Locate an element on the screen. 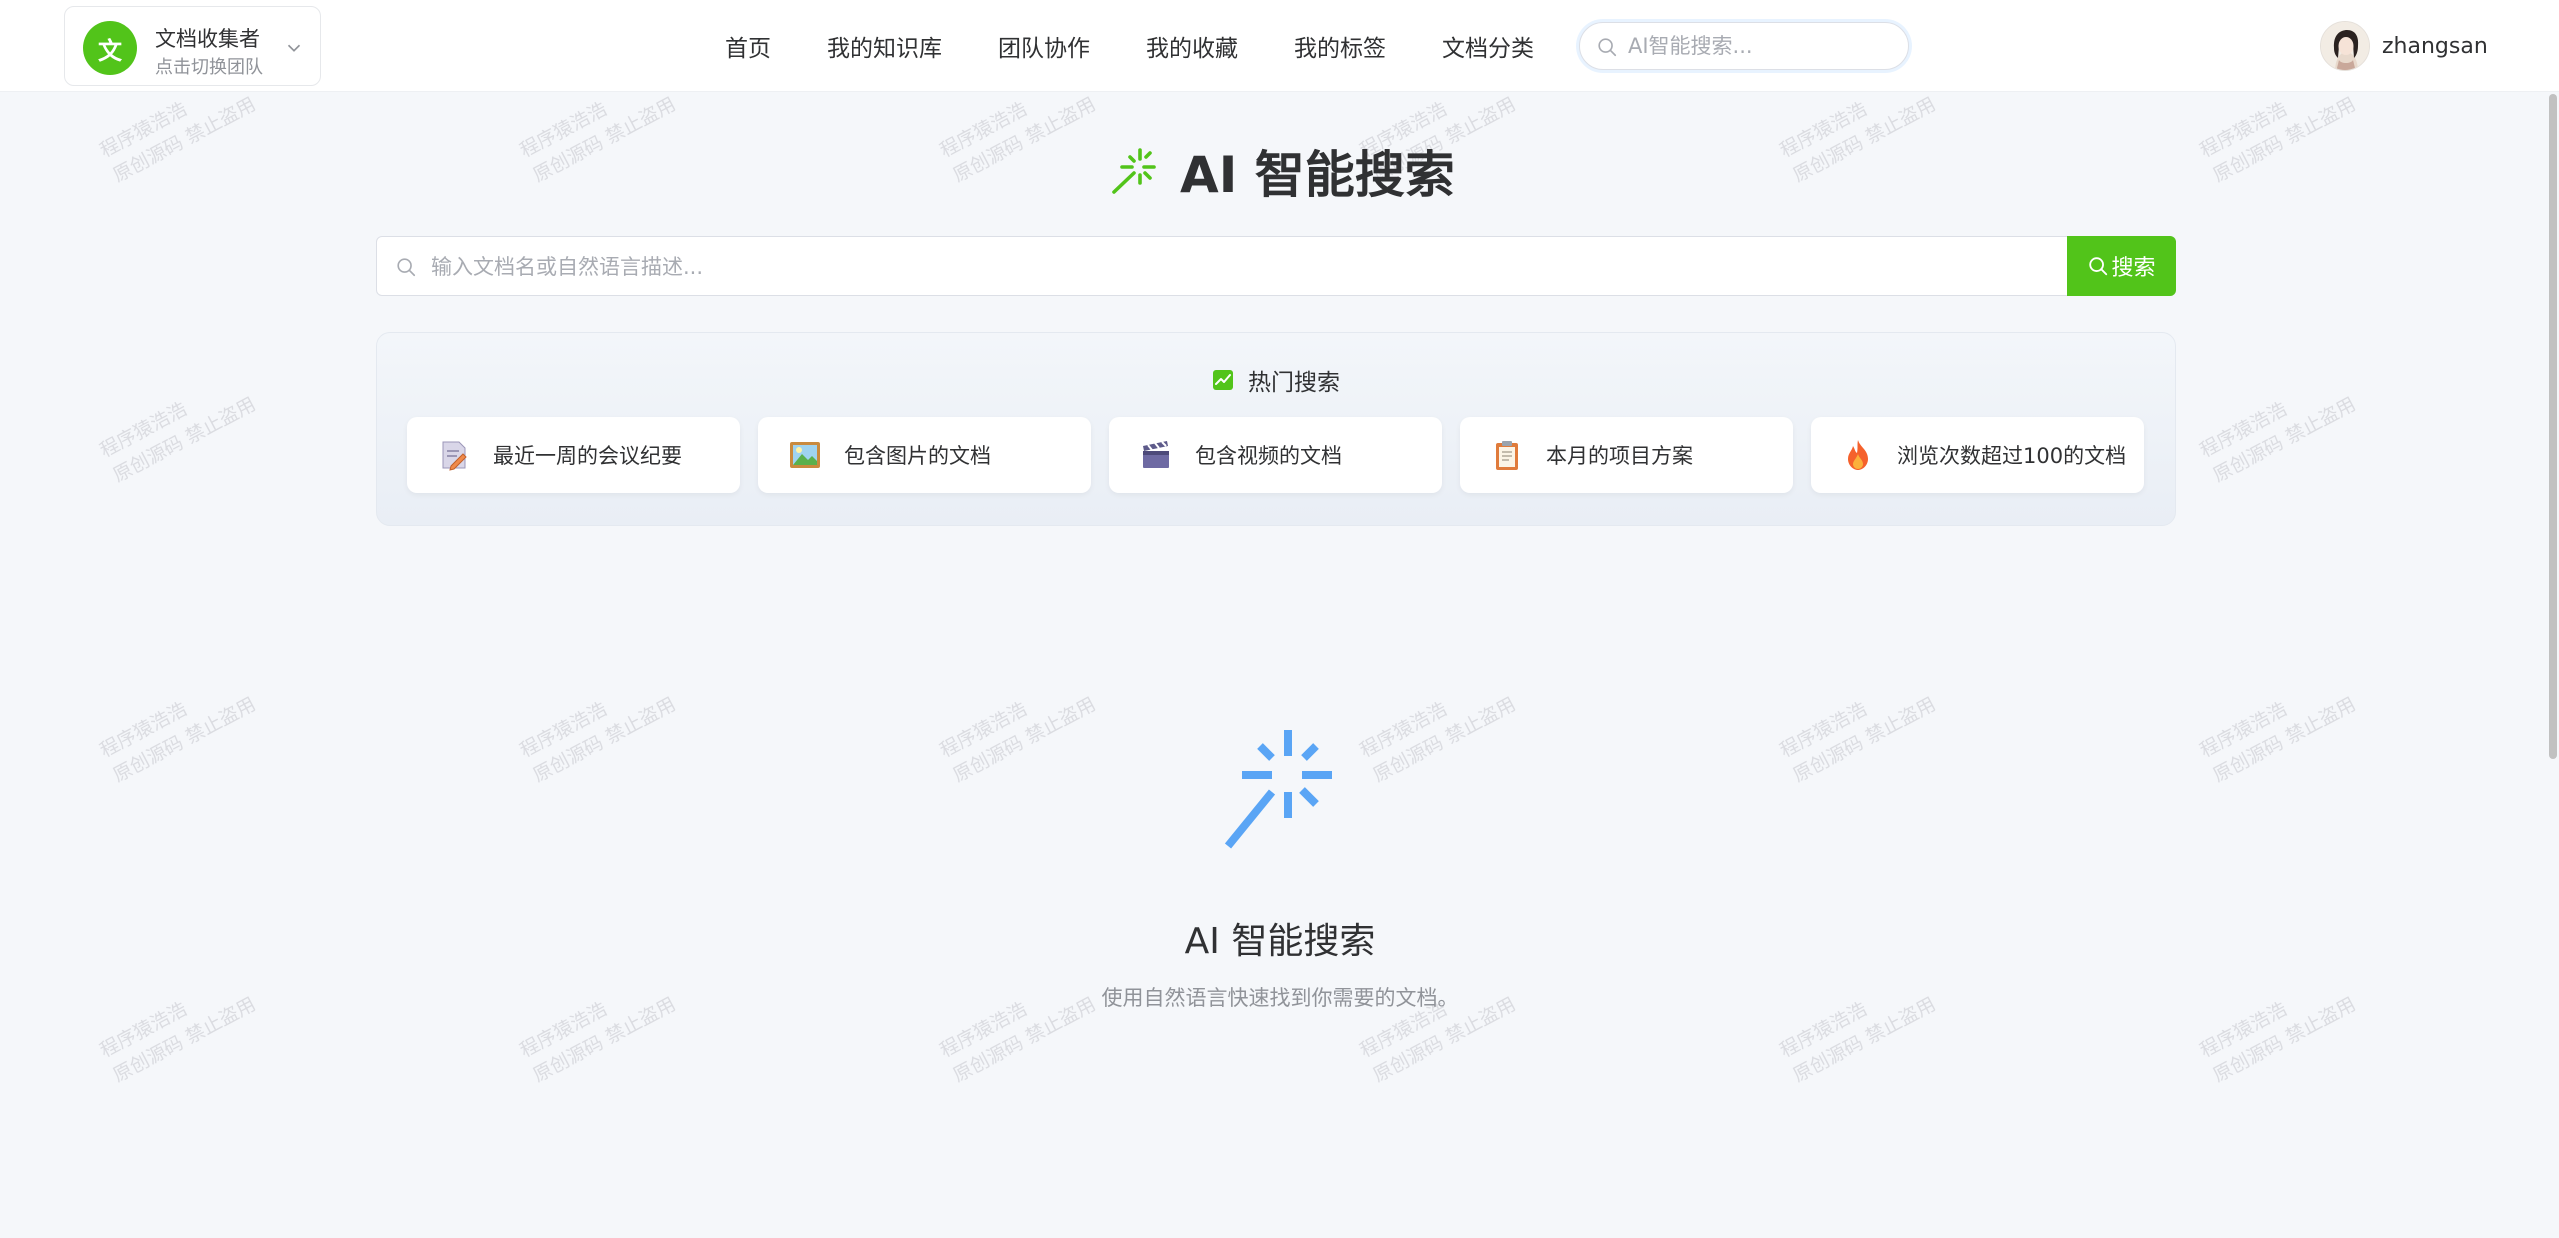 The height and width of the screenshot is (1238, 2559). user-menu: zhangsan is located at coordinates (2404, 46).